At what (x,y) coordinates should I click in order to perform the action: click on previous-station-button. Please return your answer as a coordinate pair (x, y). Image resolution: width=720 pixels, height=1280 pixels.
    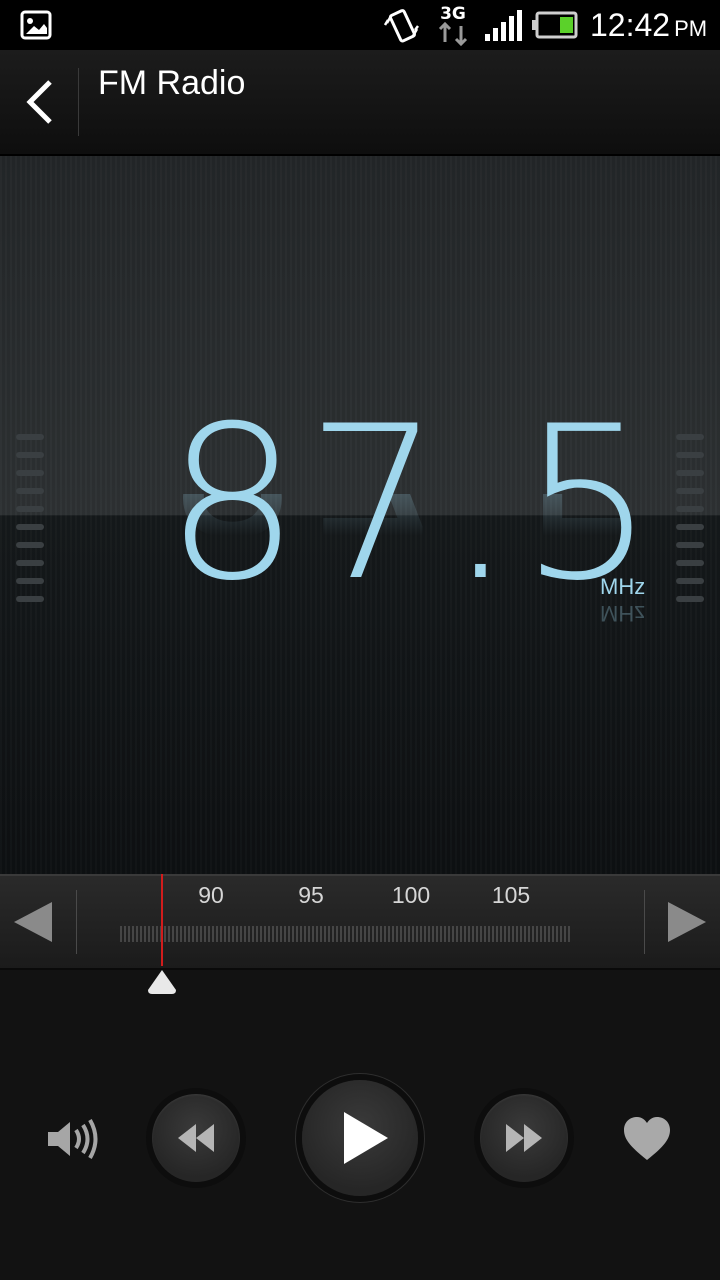
    Looking at the image, I should click on (196, 1138).